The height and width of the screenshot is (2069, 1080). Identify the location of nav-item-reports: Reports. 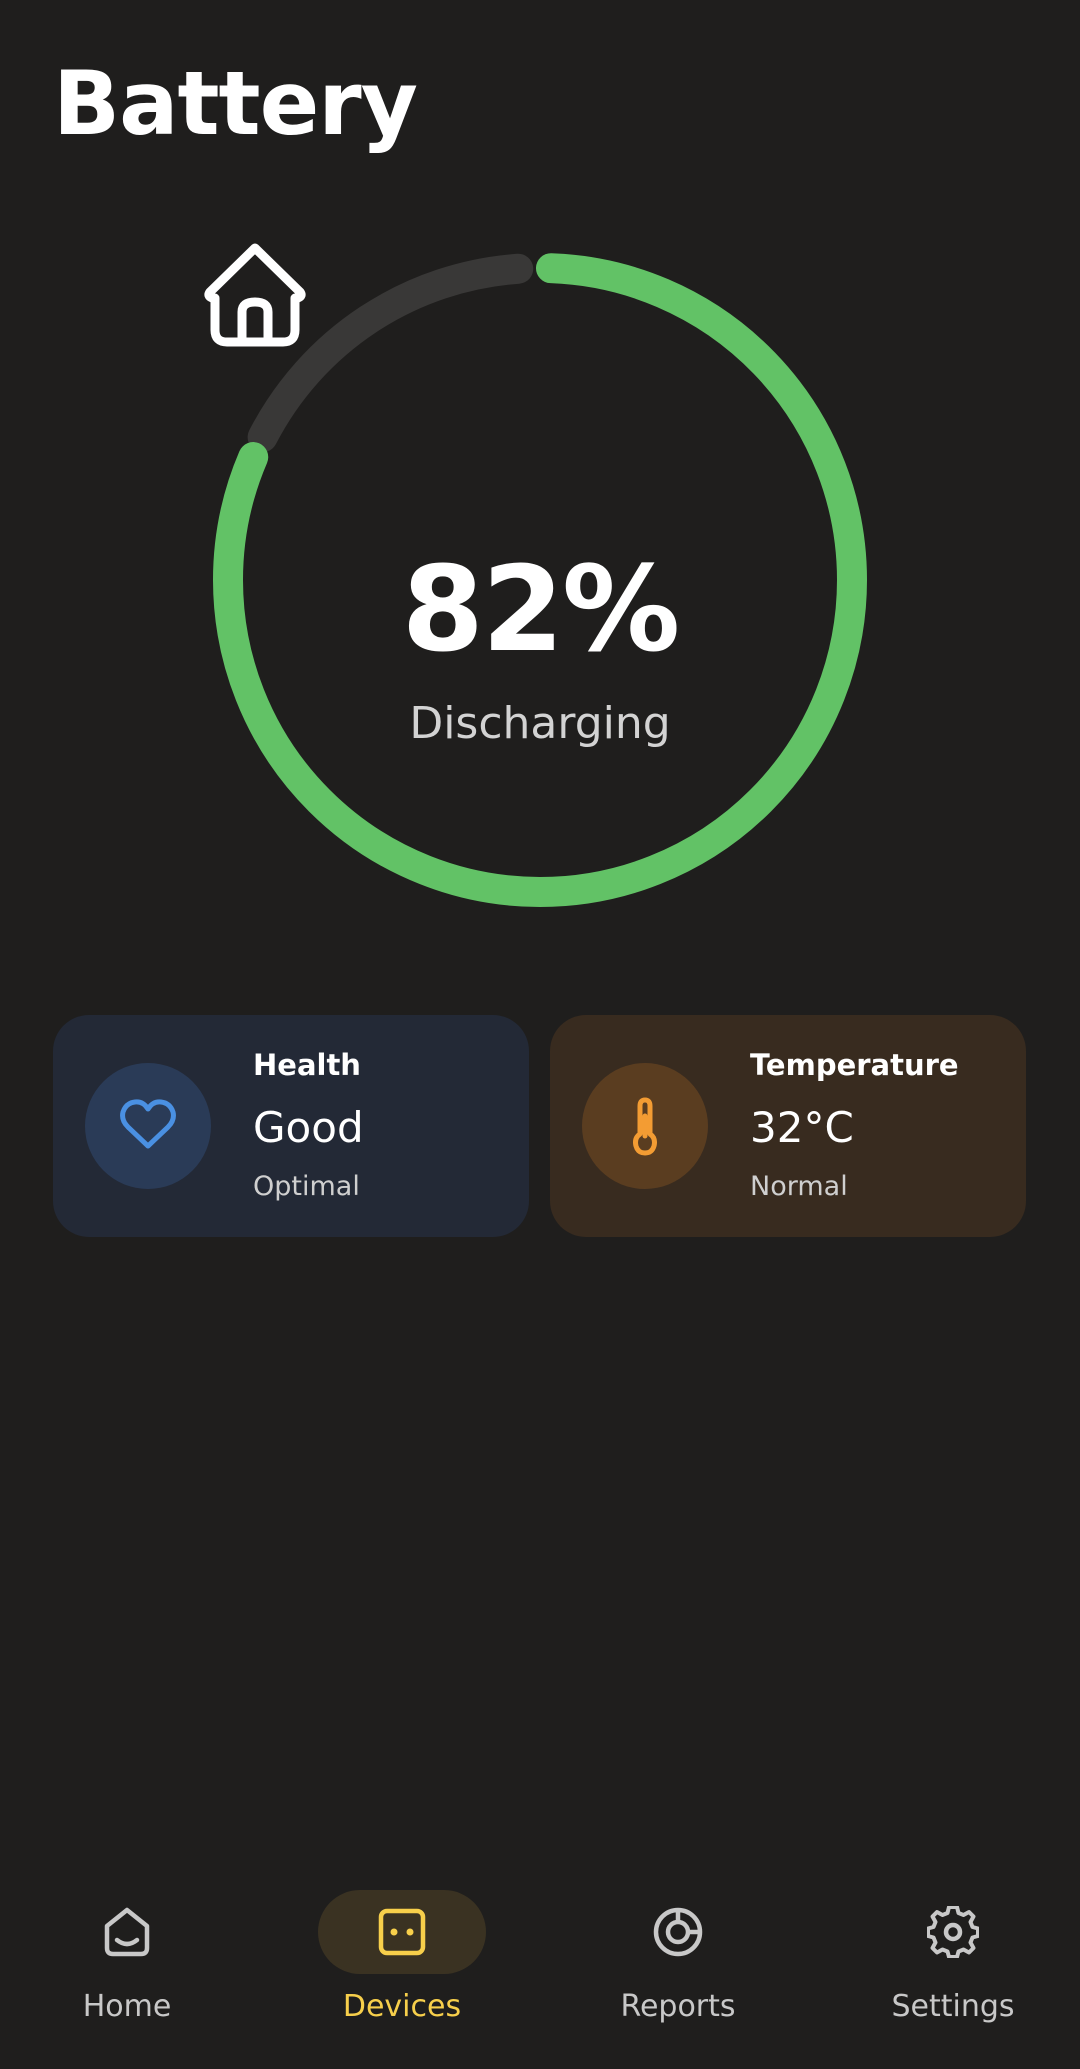
(678, 1955).